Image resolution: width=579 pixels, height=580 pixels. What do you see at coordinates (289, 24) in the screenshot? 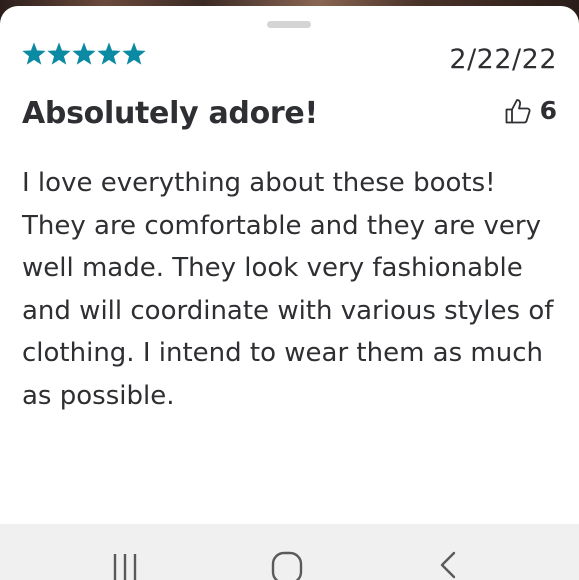
I see `drag-handle` at bounding box center [289, 24].